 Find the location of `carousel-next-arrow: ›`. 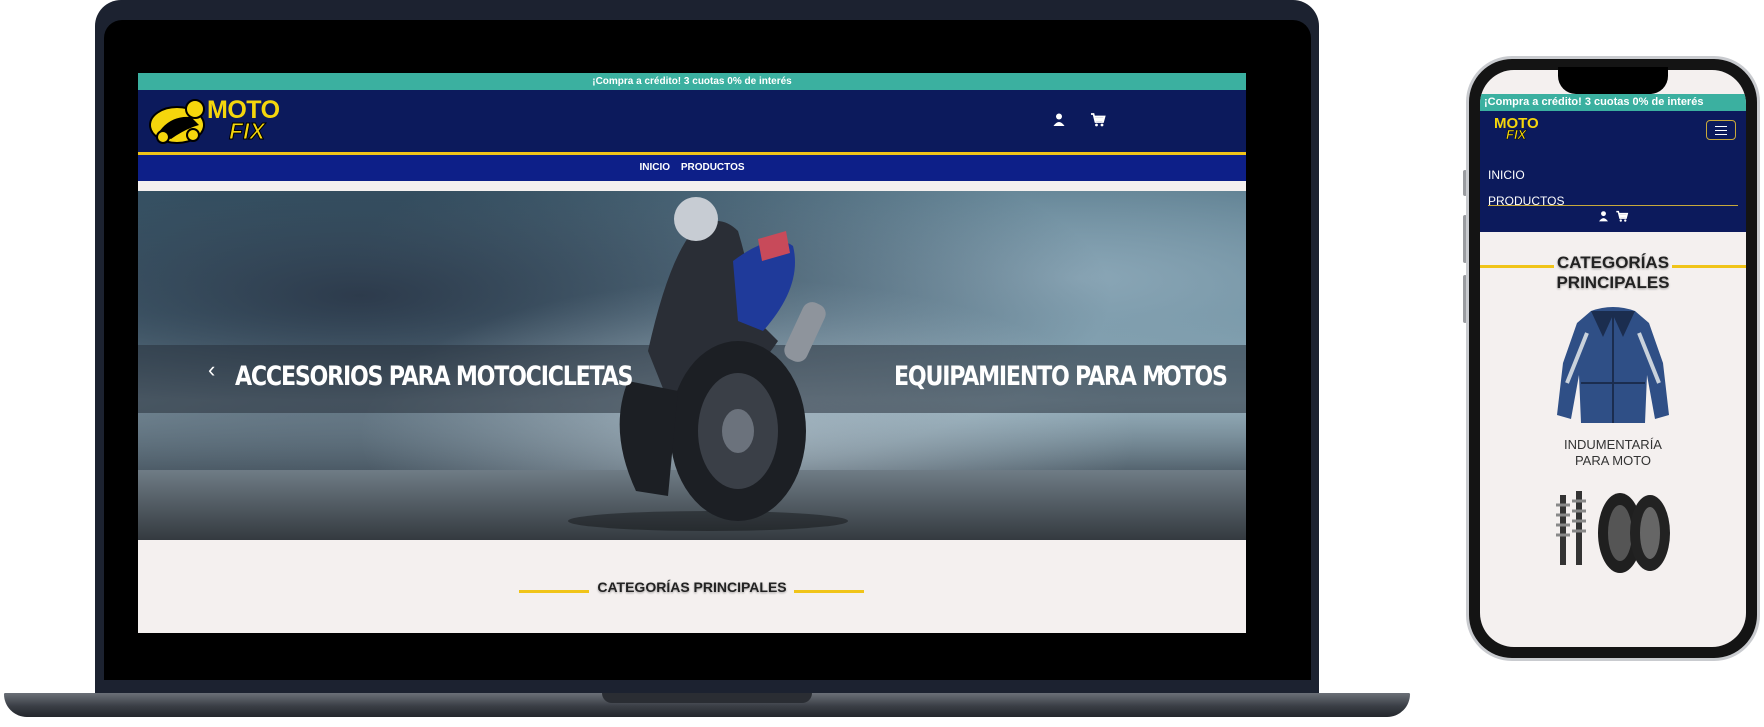

carousel-next-arrow: › is located at coordinates (1162, 370).